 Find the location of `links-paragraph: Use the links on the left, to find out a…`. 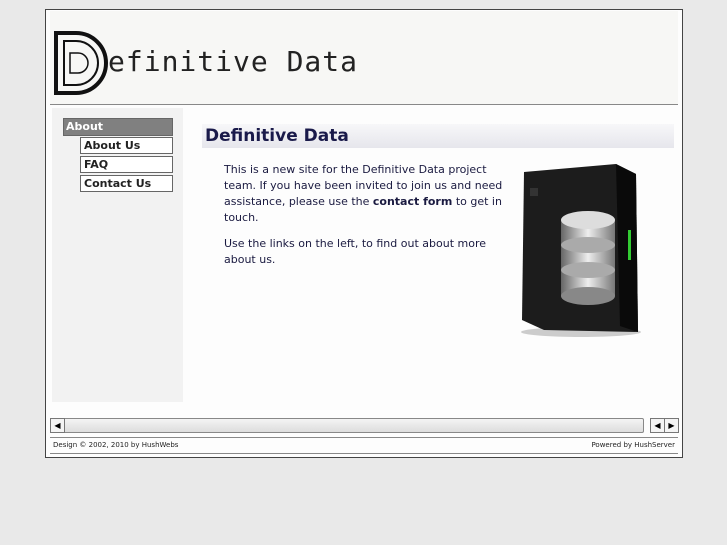

links-paragraph: Use the links on the left, to find out a… is located at coordinates (355, 251).